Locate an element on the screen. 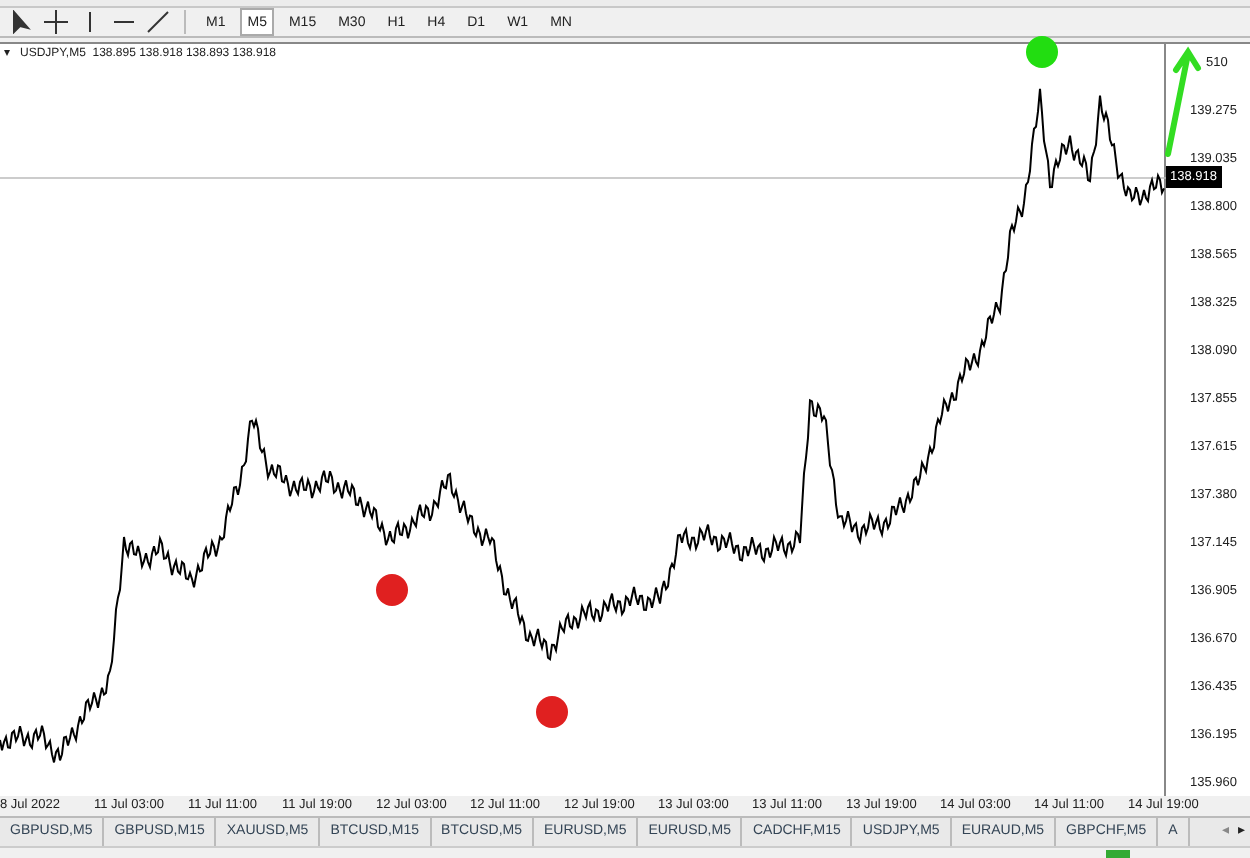 The height and width of the screenshot is (858, 1250). trendline-icon is located at coordinates (158, 22).